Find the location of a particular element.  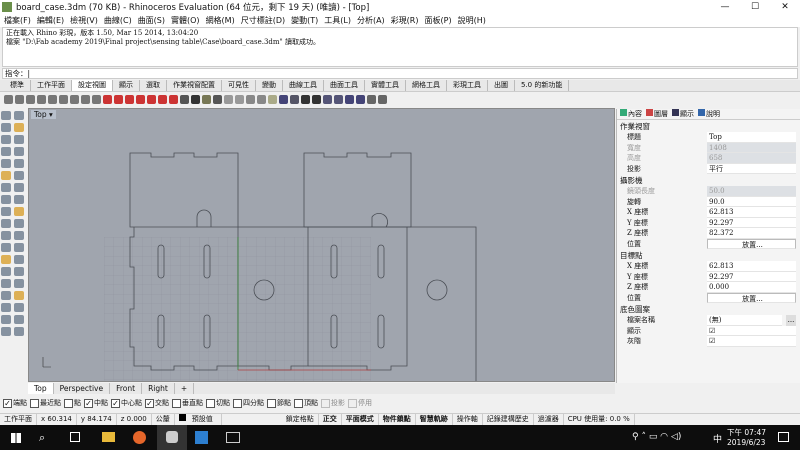

property-value: 62.813 is located at coordinates (751, 212).